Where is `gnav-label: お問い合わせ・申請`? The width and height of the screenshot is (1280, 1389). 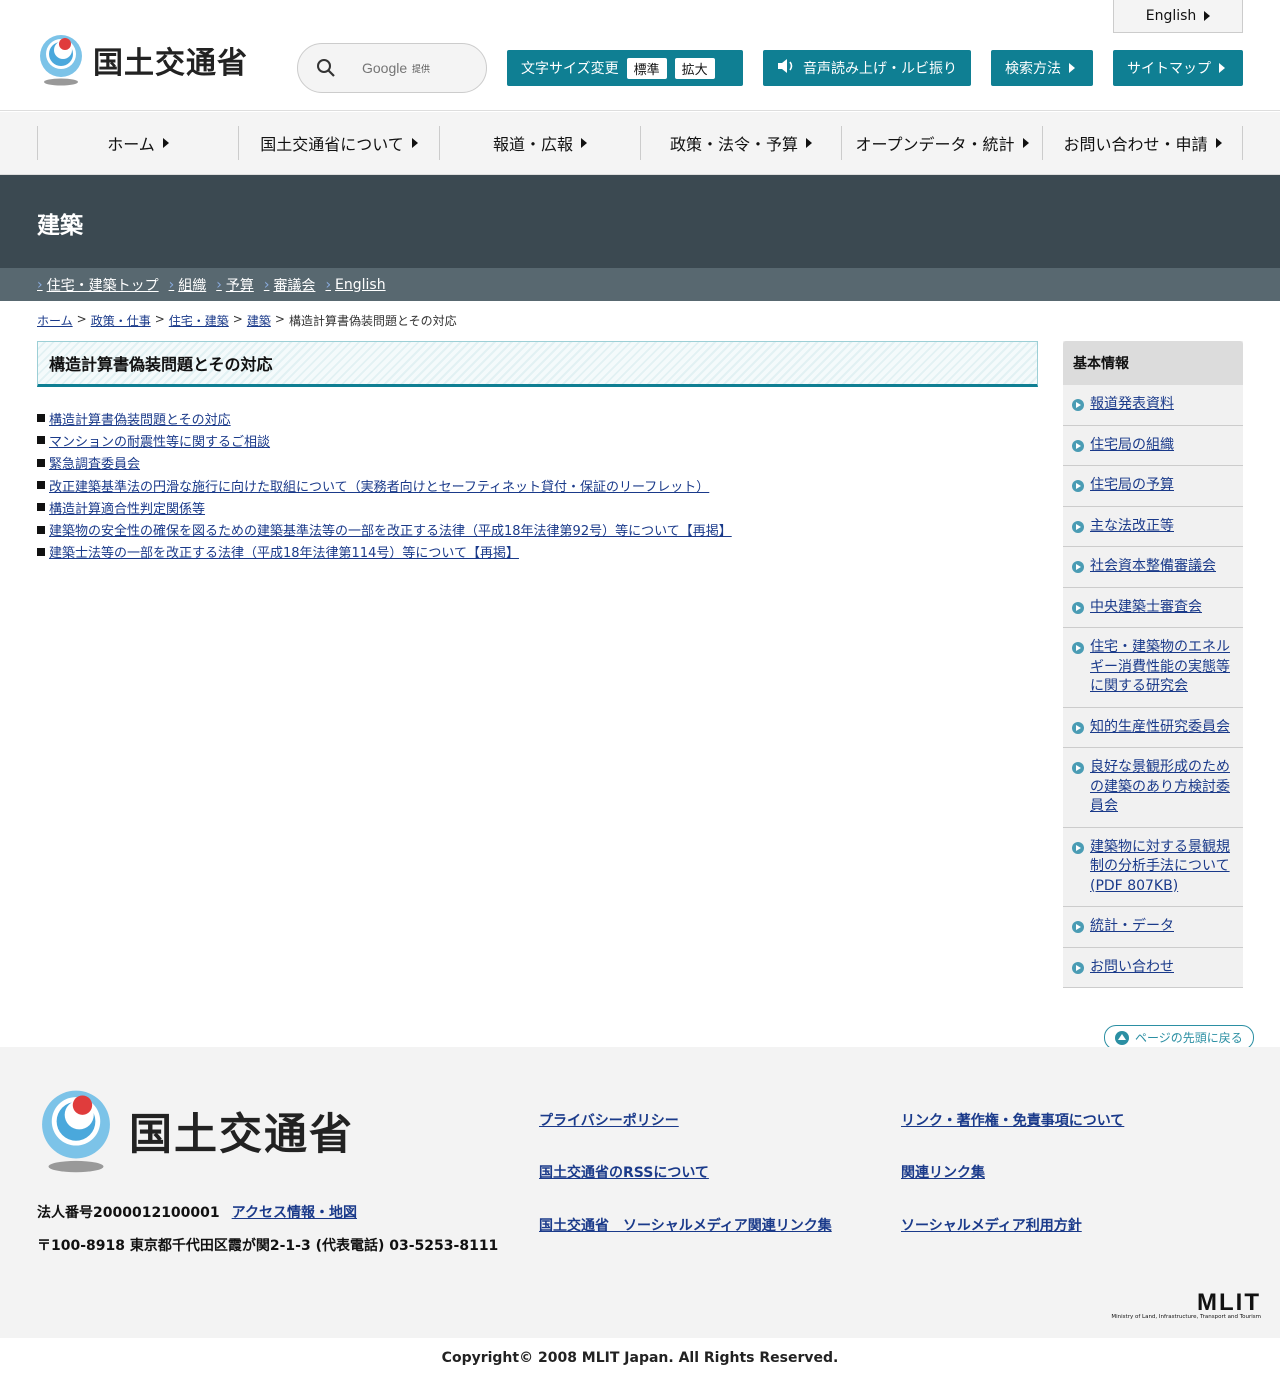 gnav-label: お問い合わせ・申請 is located at coordinates (1135, 144).